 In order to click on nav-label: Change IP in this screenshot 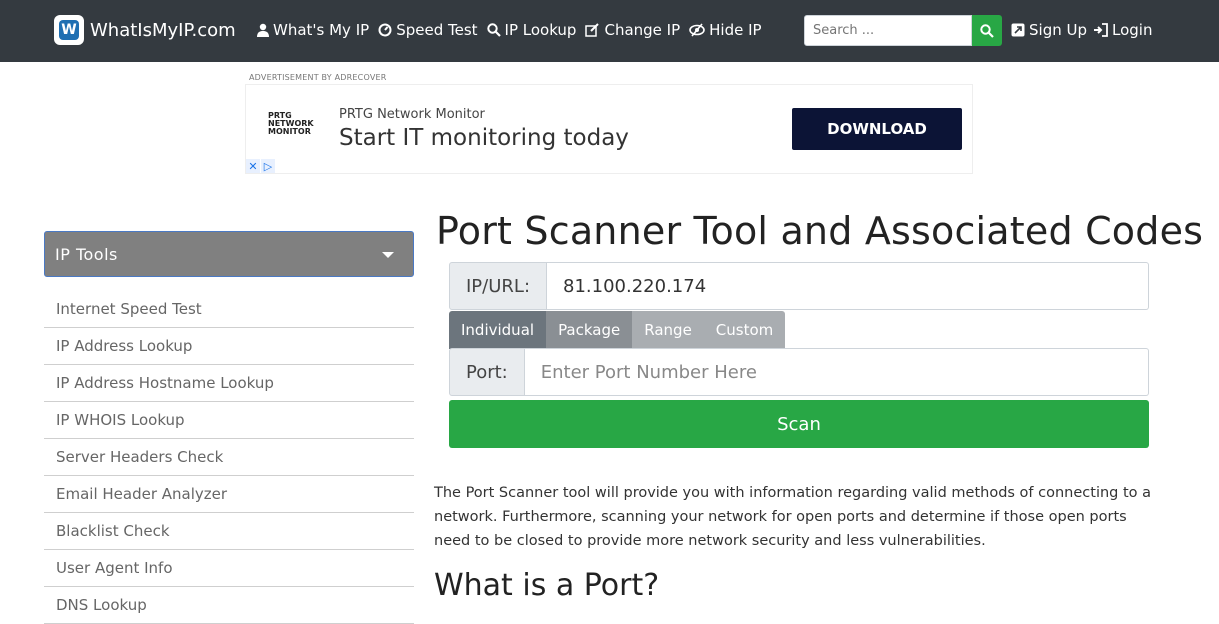, I will do `click(642, 30)`.